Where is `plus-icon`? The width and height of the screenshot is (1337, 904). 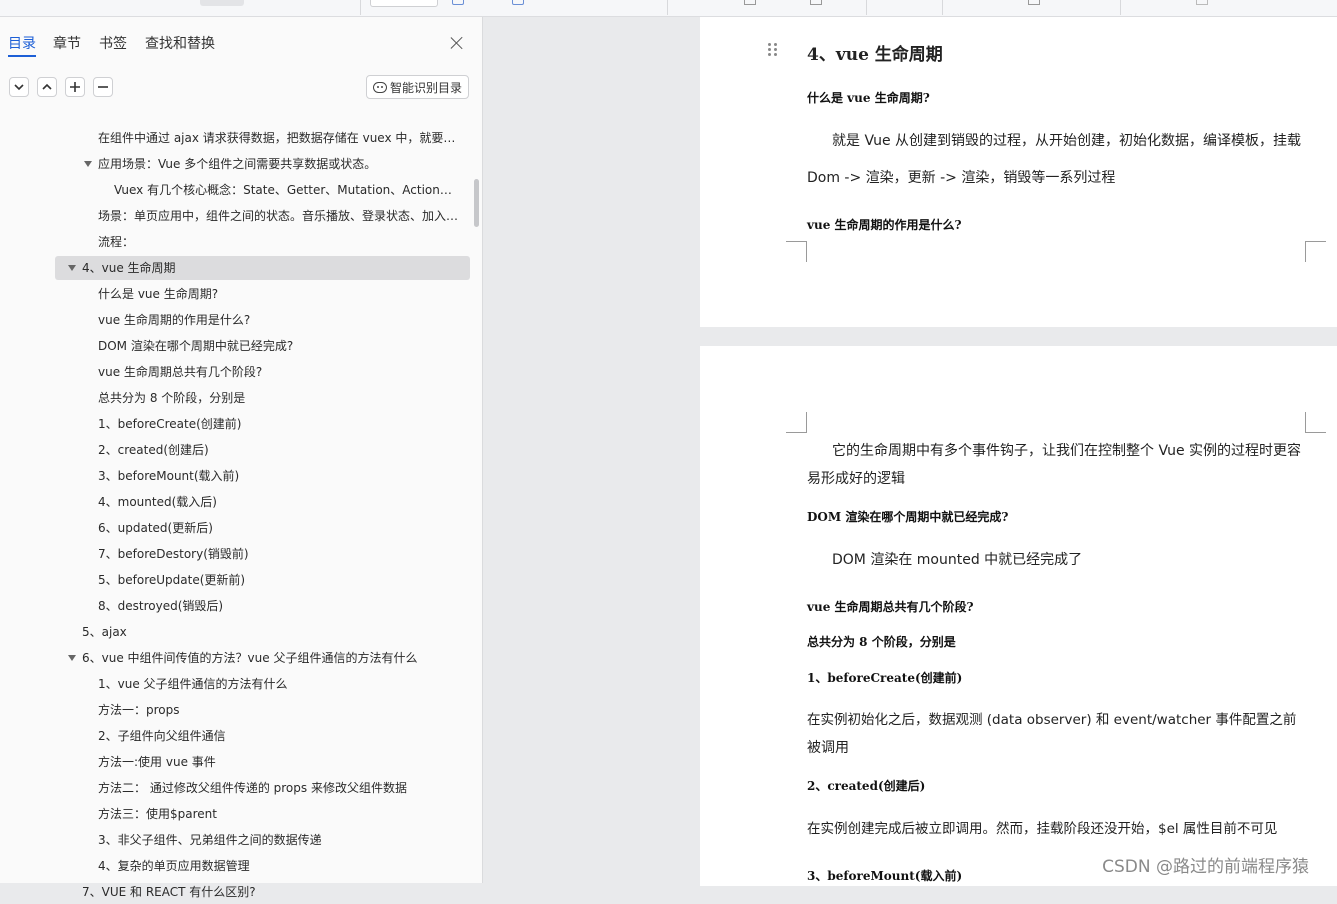 plus-icon is located at coordinates (75, 87).